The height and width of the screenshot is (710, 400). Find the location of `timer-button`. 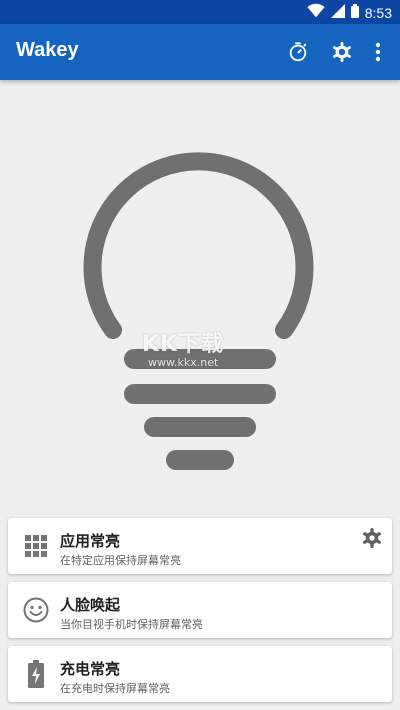

timer-button is located at coordinates (298, 52).